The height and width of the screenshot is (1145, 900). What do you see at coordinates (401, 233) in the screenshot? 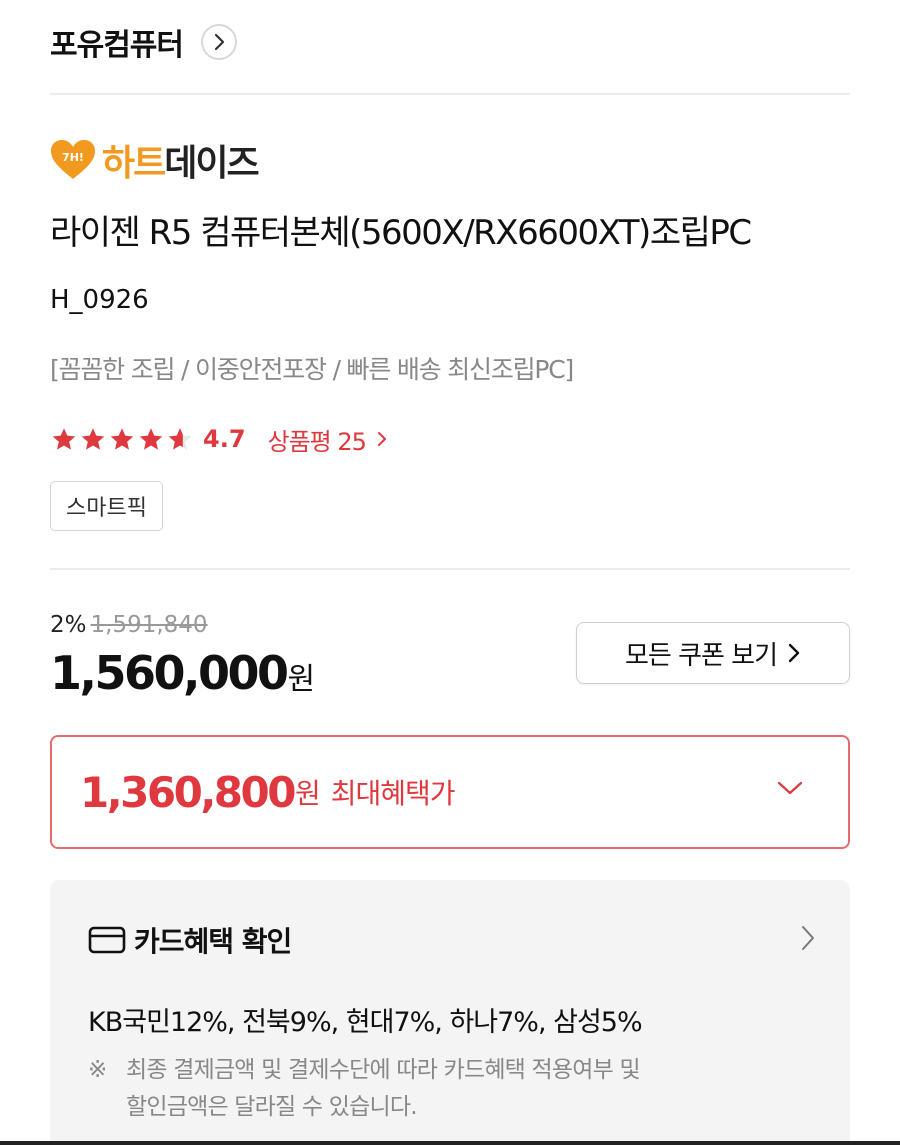
I see `product-title: 라이젠 R5 컴퓨터본체(5600X/RX6600XT)조립PC` at bounding box center [401, 233].